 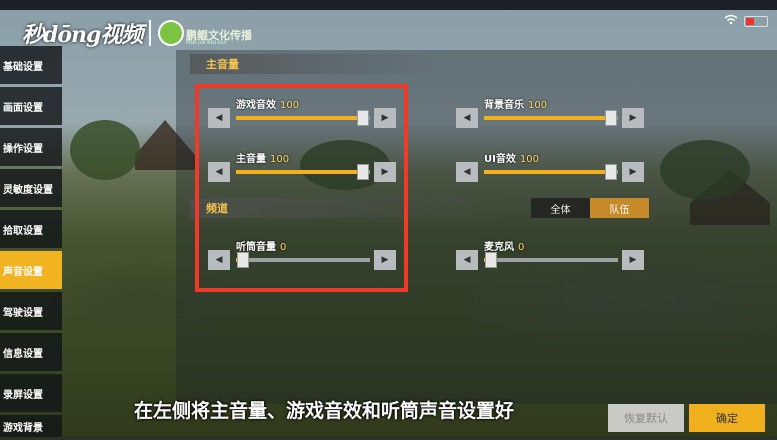 I want to click on sidebar-item-audio: 声音设置, so click(x=31, y=270).